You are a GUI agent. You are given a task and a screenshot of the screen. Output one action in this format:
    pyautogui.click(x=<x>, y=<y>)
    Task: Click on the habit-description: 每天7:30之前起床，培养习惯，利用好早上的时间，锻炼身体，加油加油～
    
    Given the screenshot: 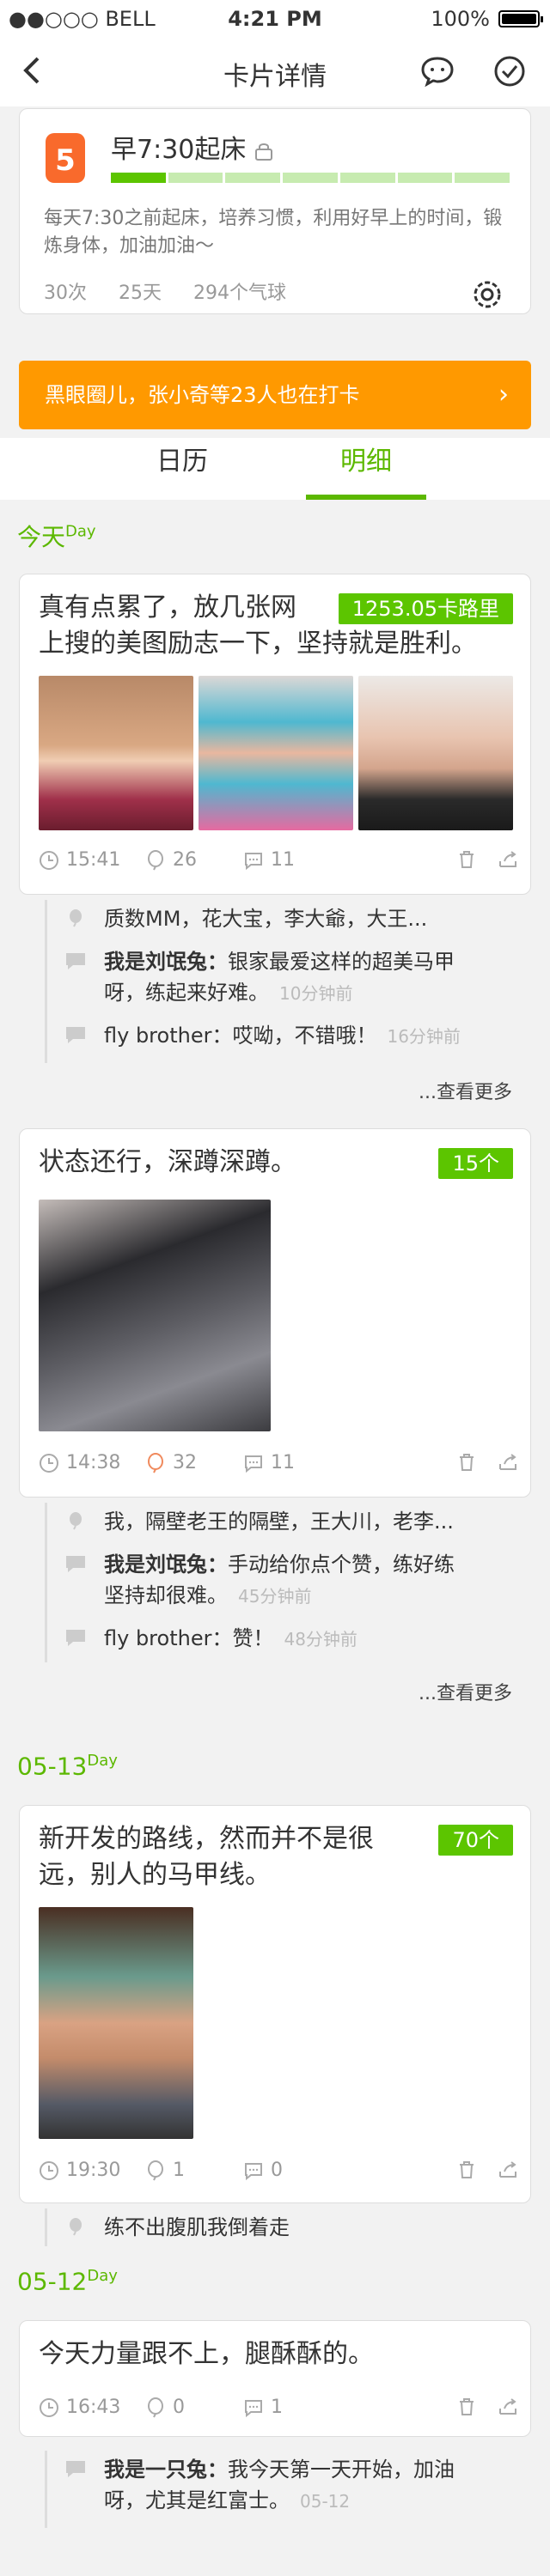 What is the action you would take?
    pyautogui.click(x=273, y=232)
    